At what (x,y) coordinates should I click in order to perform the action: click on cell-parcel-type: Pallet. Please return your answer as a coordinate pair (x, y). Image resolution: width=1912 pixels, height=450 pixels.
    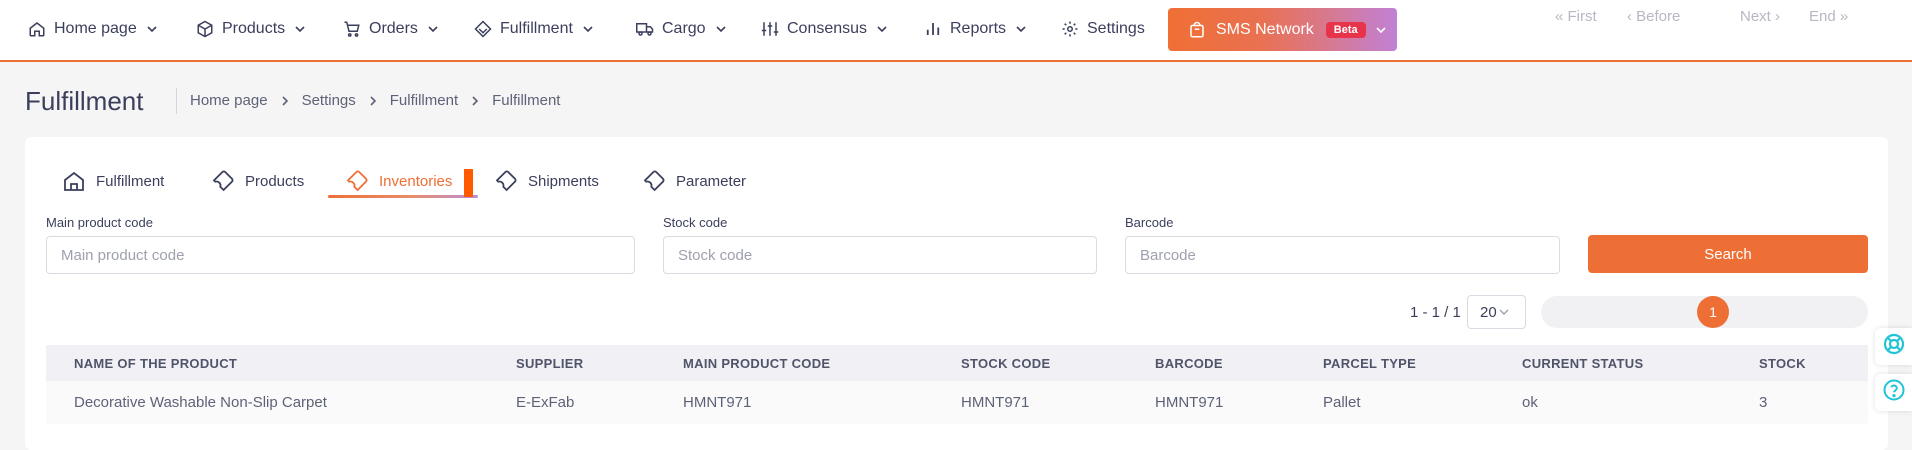
    Looking at the image, I should click on (1342, 402).